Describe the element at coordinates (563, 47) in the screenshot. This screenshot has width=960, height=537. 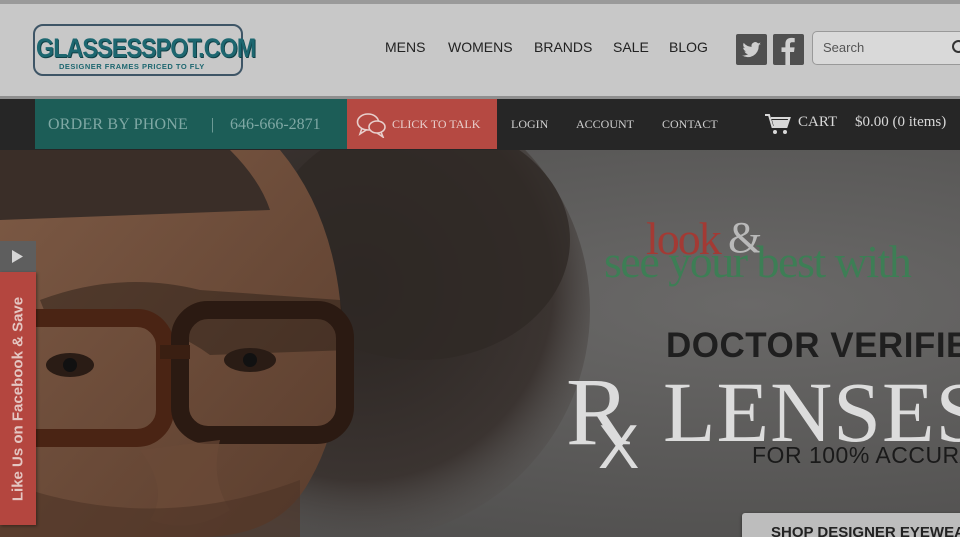
I see `nav-brands: BRANDS` at that location.